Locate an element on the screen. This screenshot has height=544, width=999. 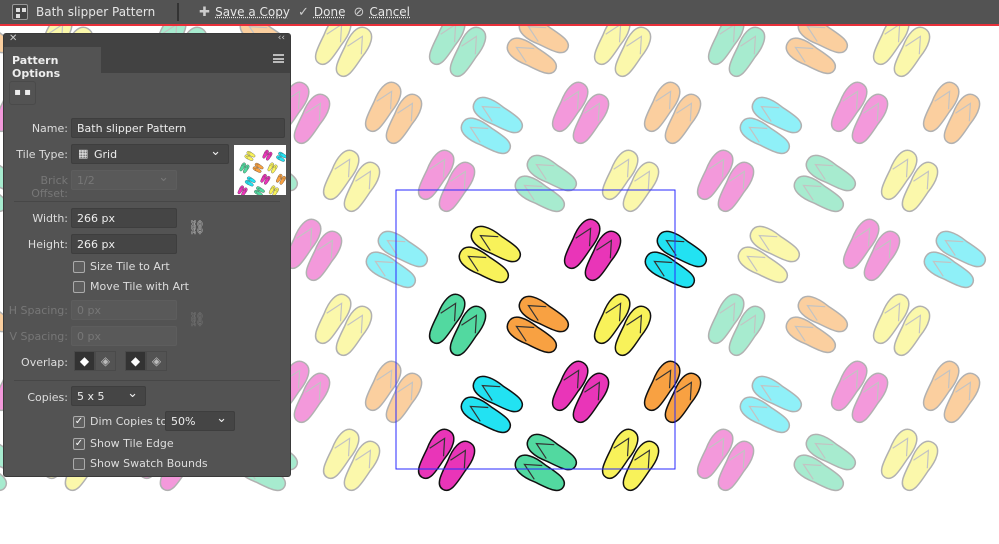
height-input: 266 px is located at coordinates (124, 244).